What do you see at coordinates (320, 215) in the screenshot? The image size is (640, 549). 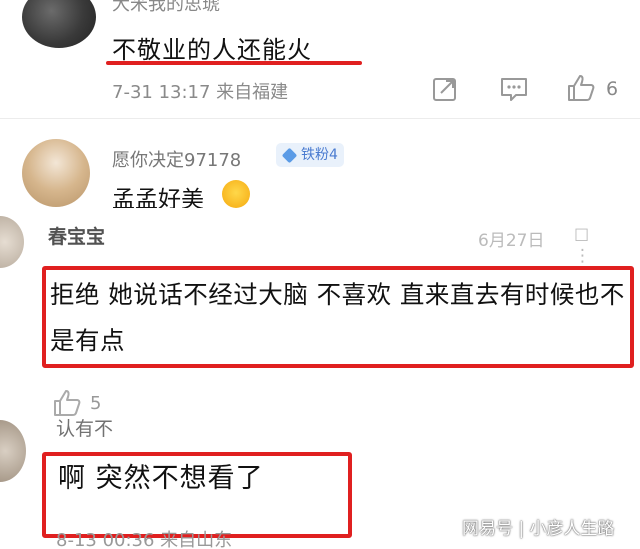 I see `section-gap` at bounding box center [320, 215].